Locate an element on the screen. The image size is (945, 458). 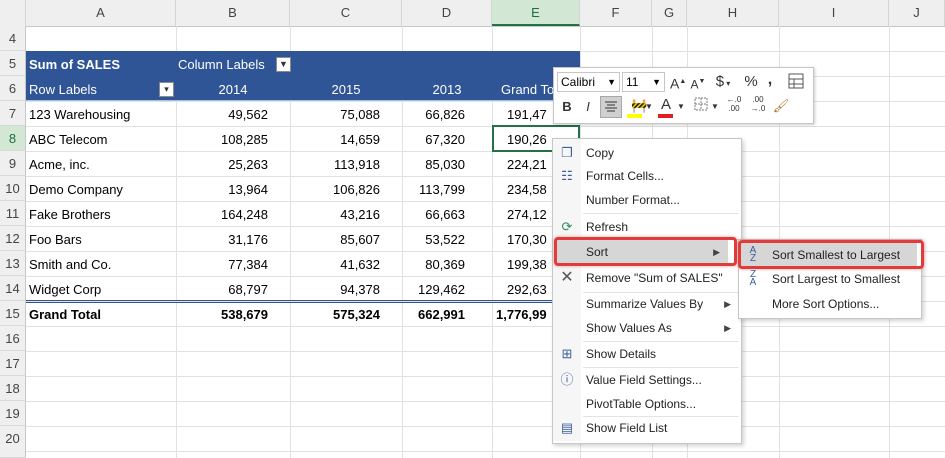
column-header-d: D is located at coordinates (447, 13).